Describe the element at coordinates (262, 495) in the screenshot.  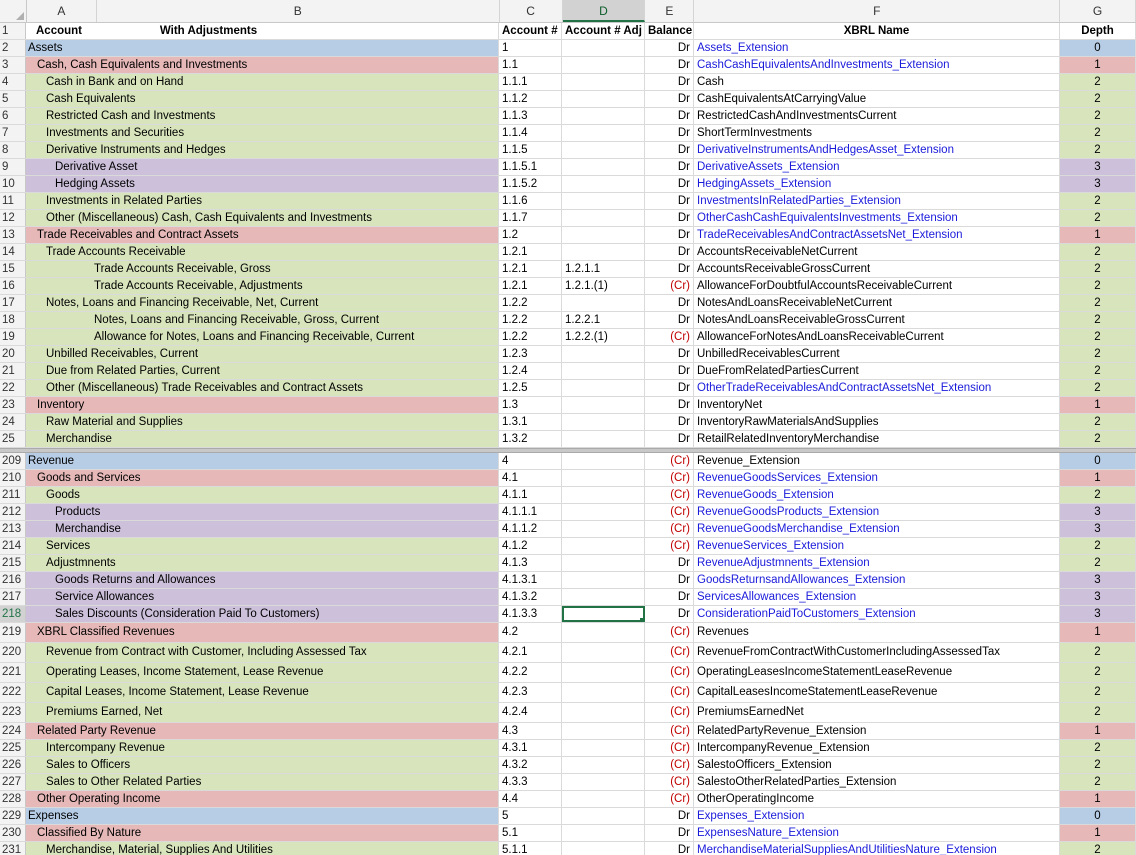
I see `account-label: Goods` at that location.